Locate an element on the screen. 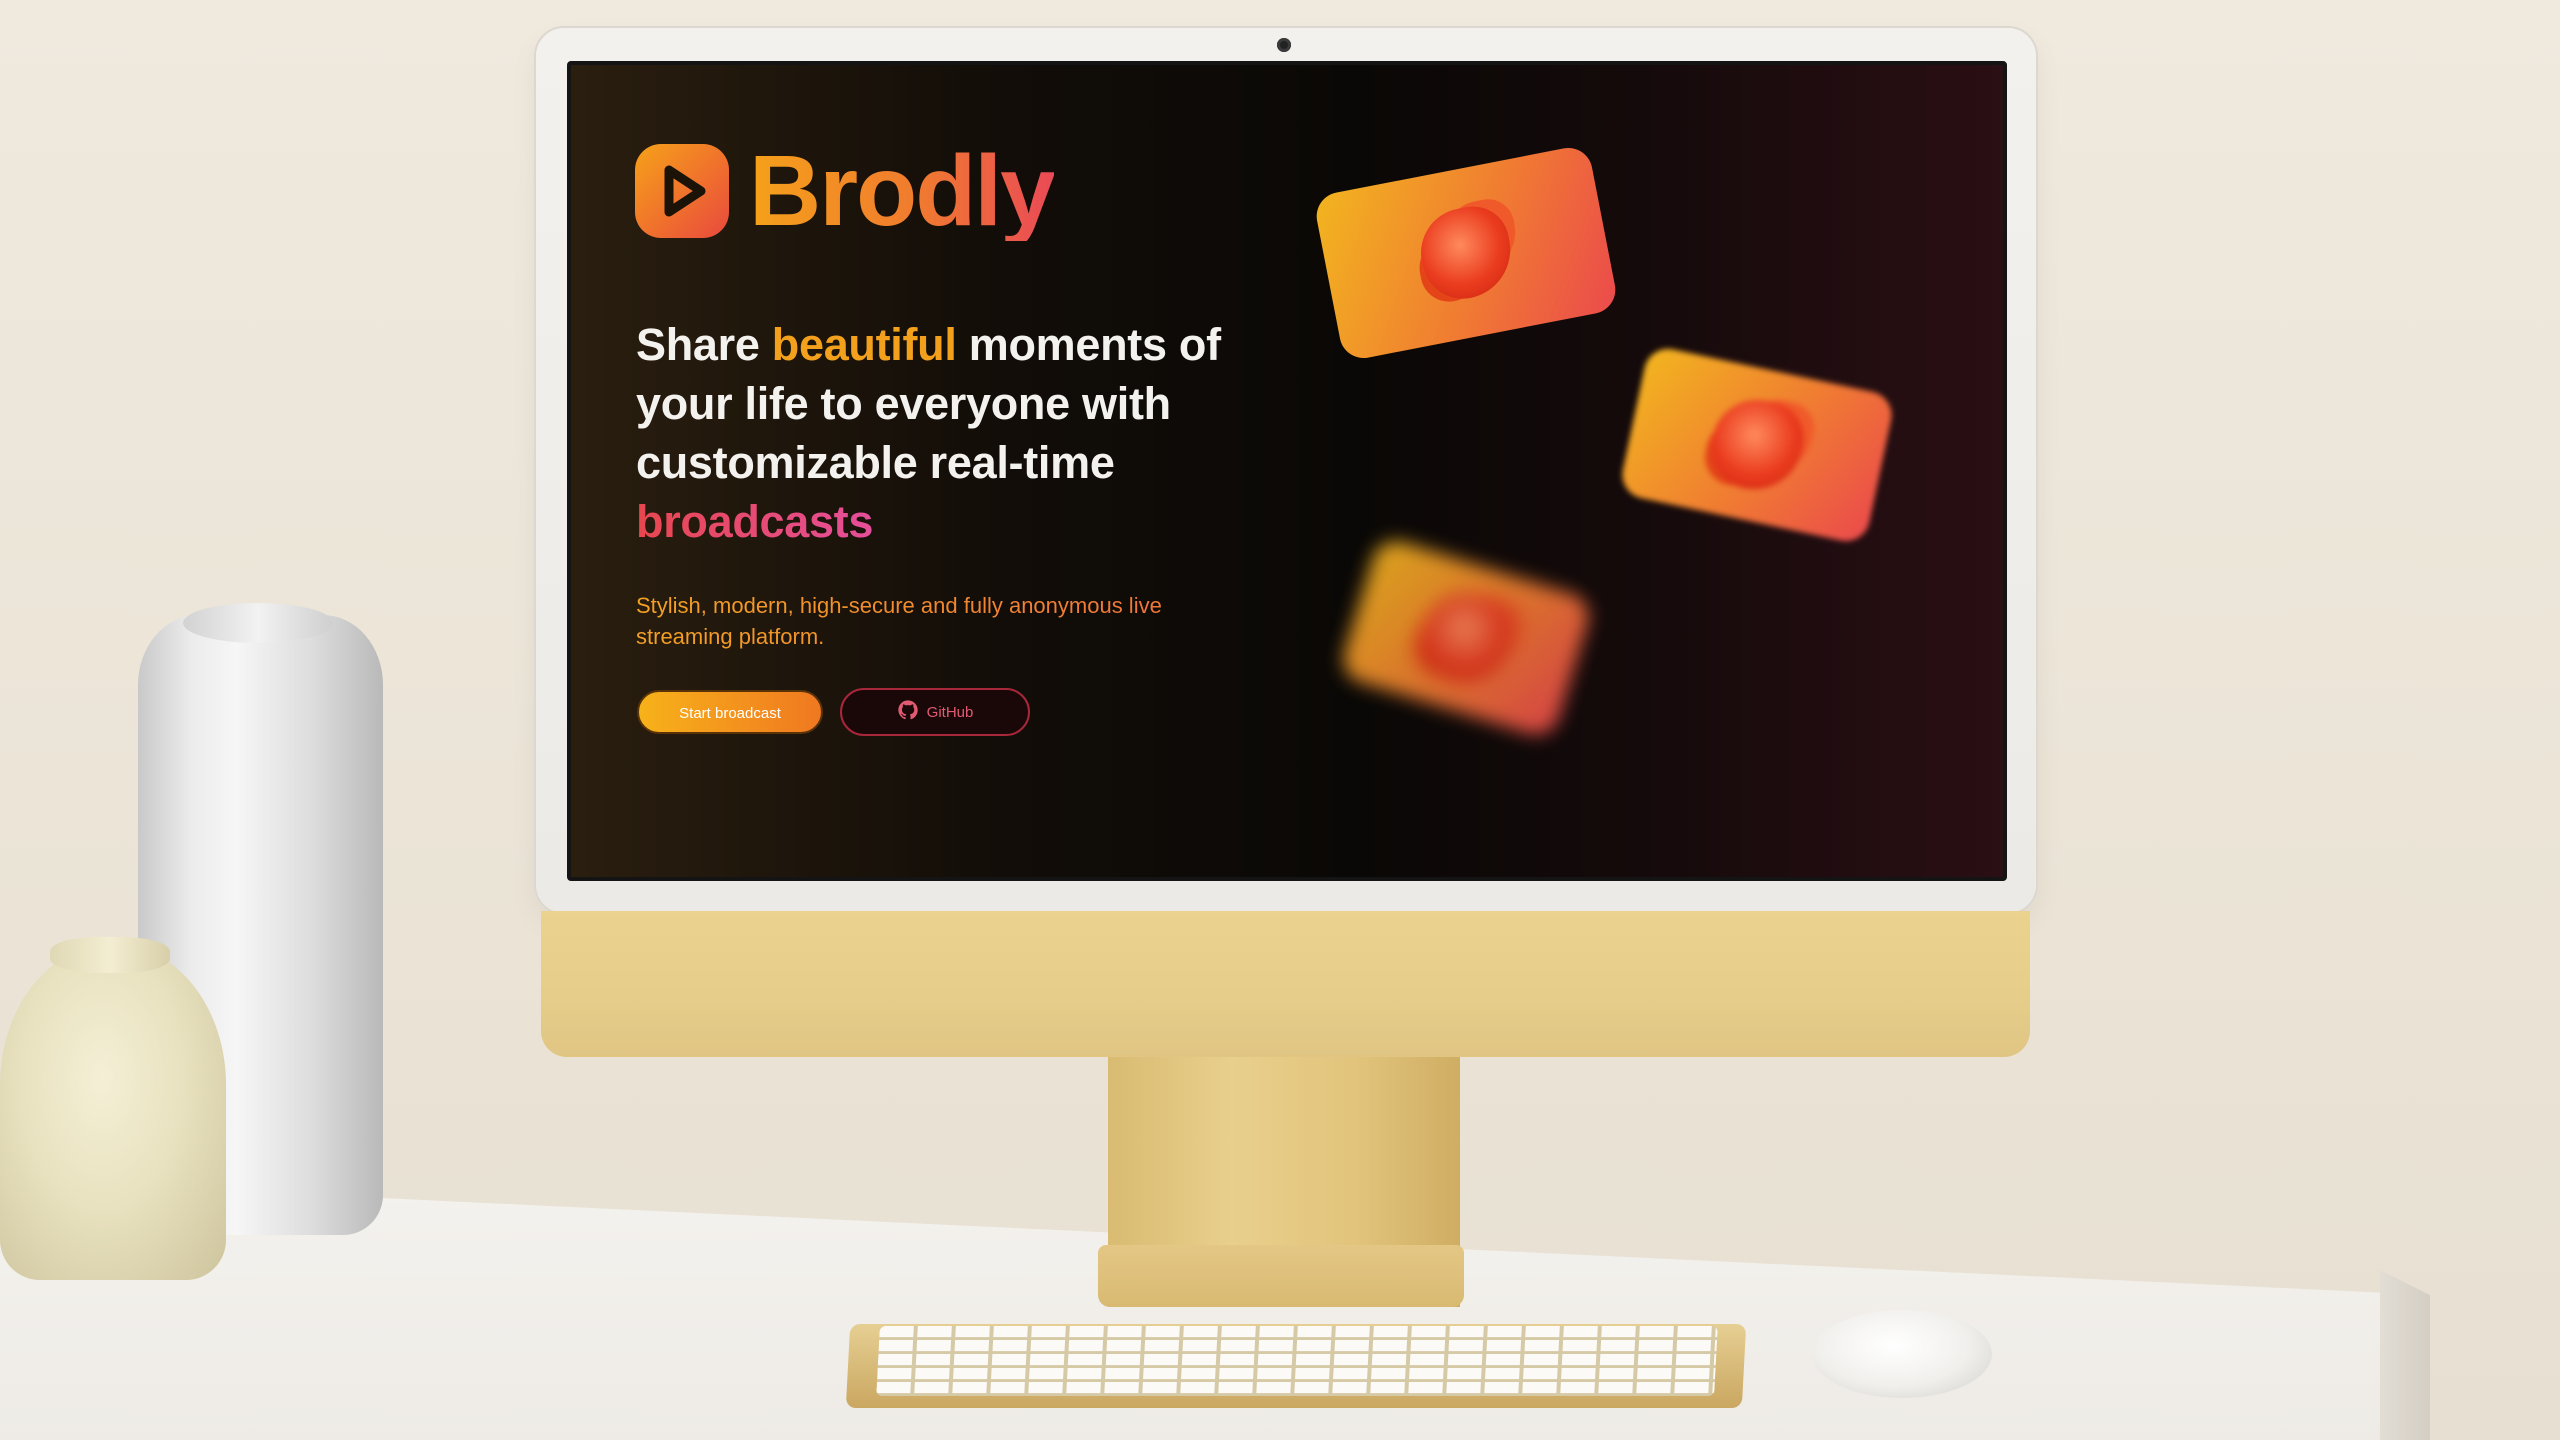 This screenshot has width=2560, height=1440. github-button: GitHub is located at coordinates (935, 712).